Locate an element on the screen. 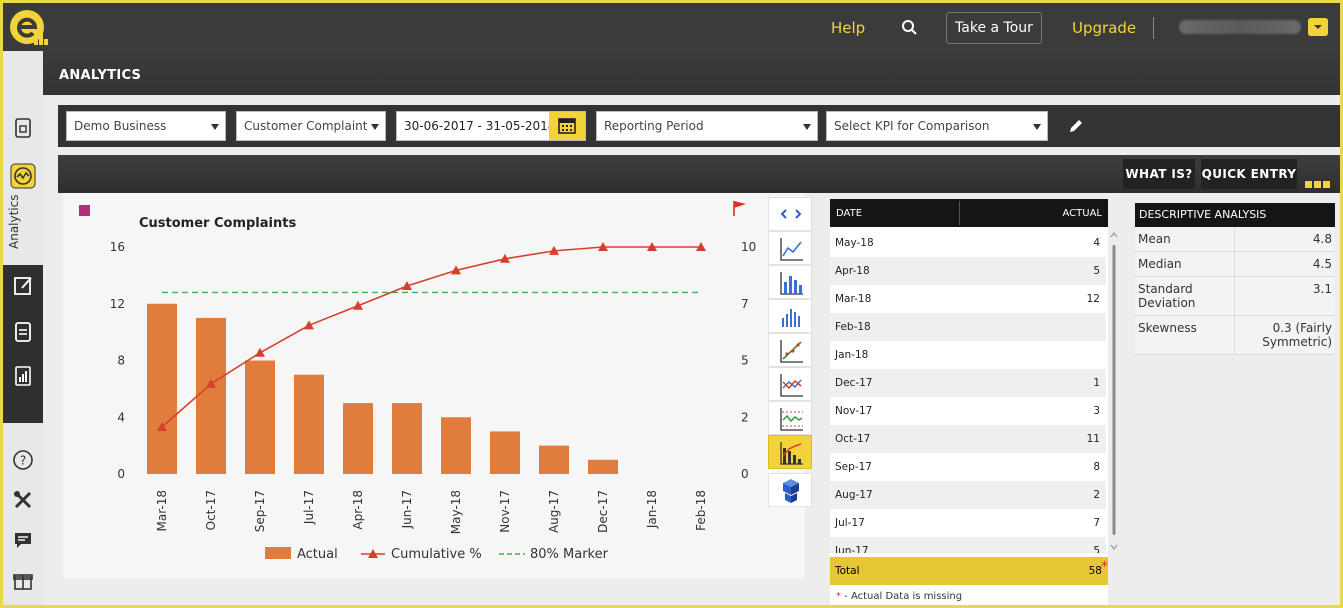  report-icon is located at coordinates (23, 332).